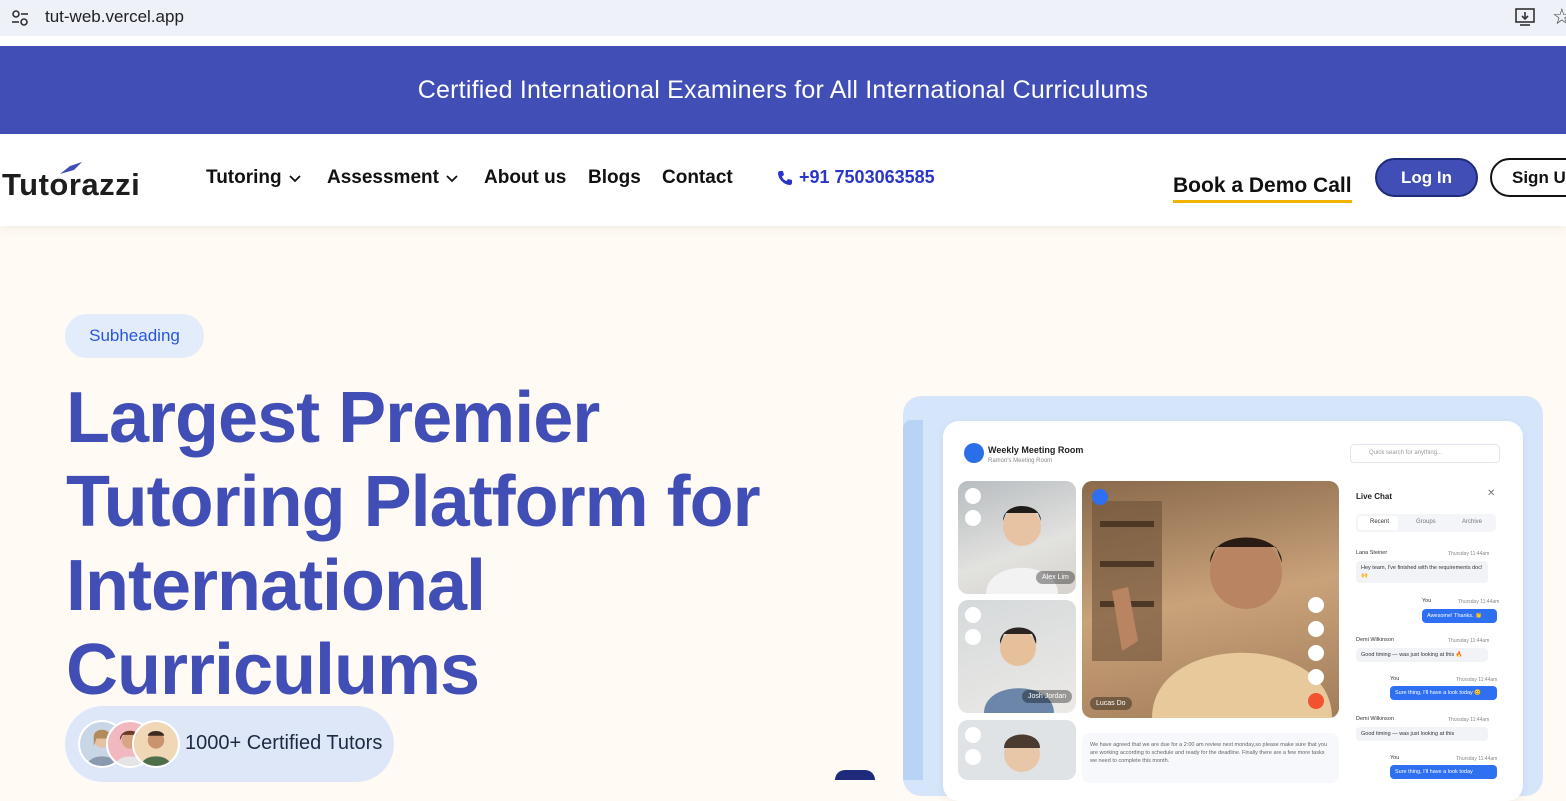 This screenshot has height=801, width=1566. Describe the element at coordinates (783, 18) in the screenshot. I see `browser-toolbar: tut-web.vercel.app ☆` at that location.